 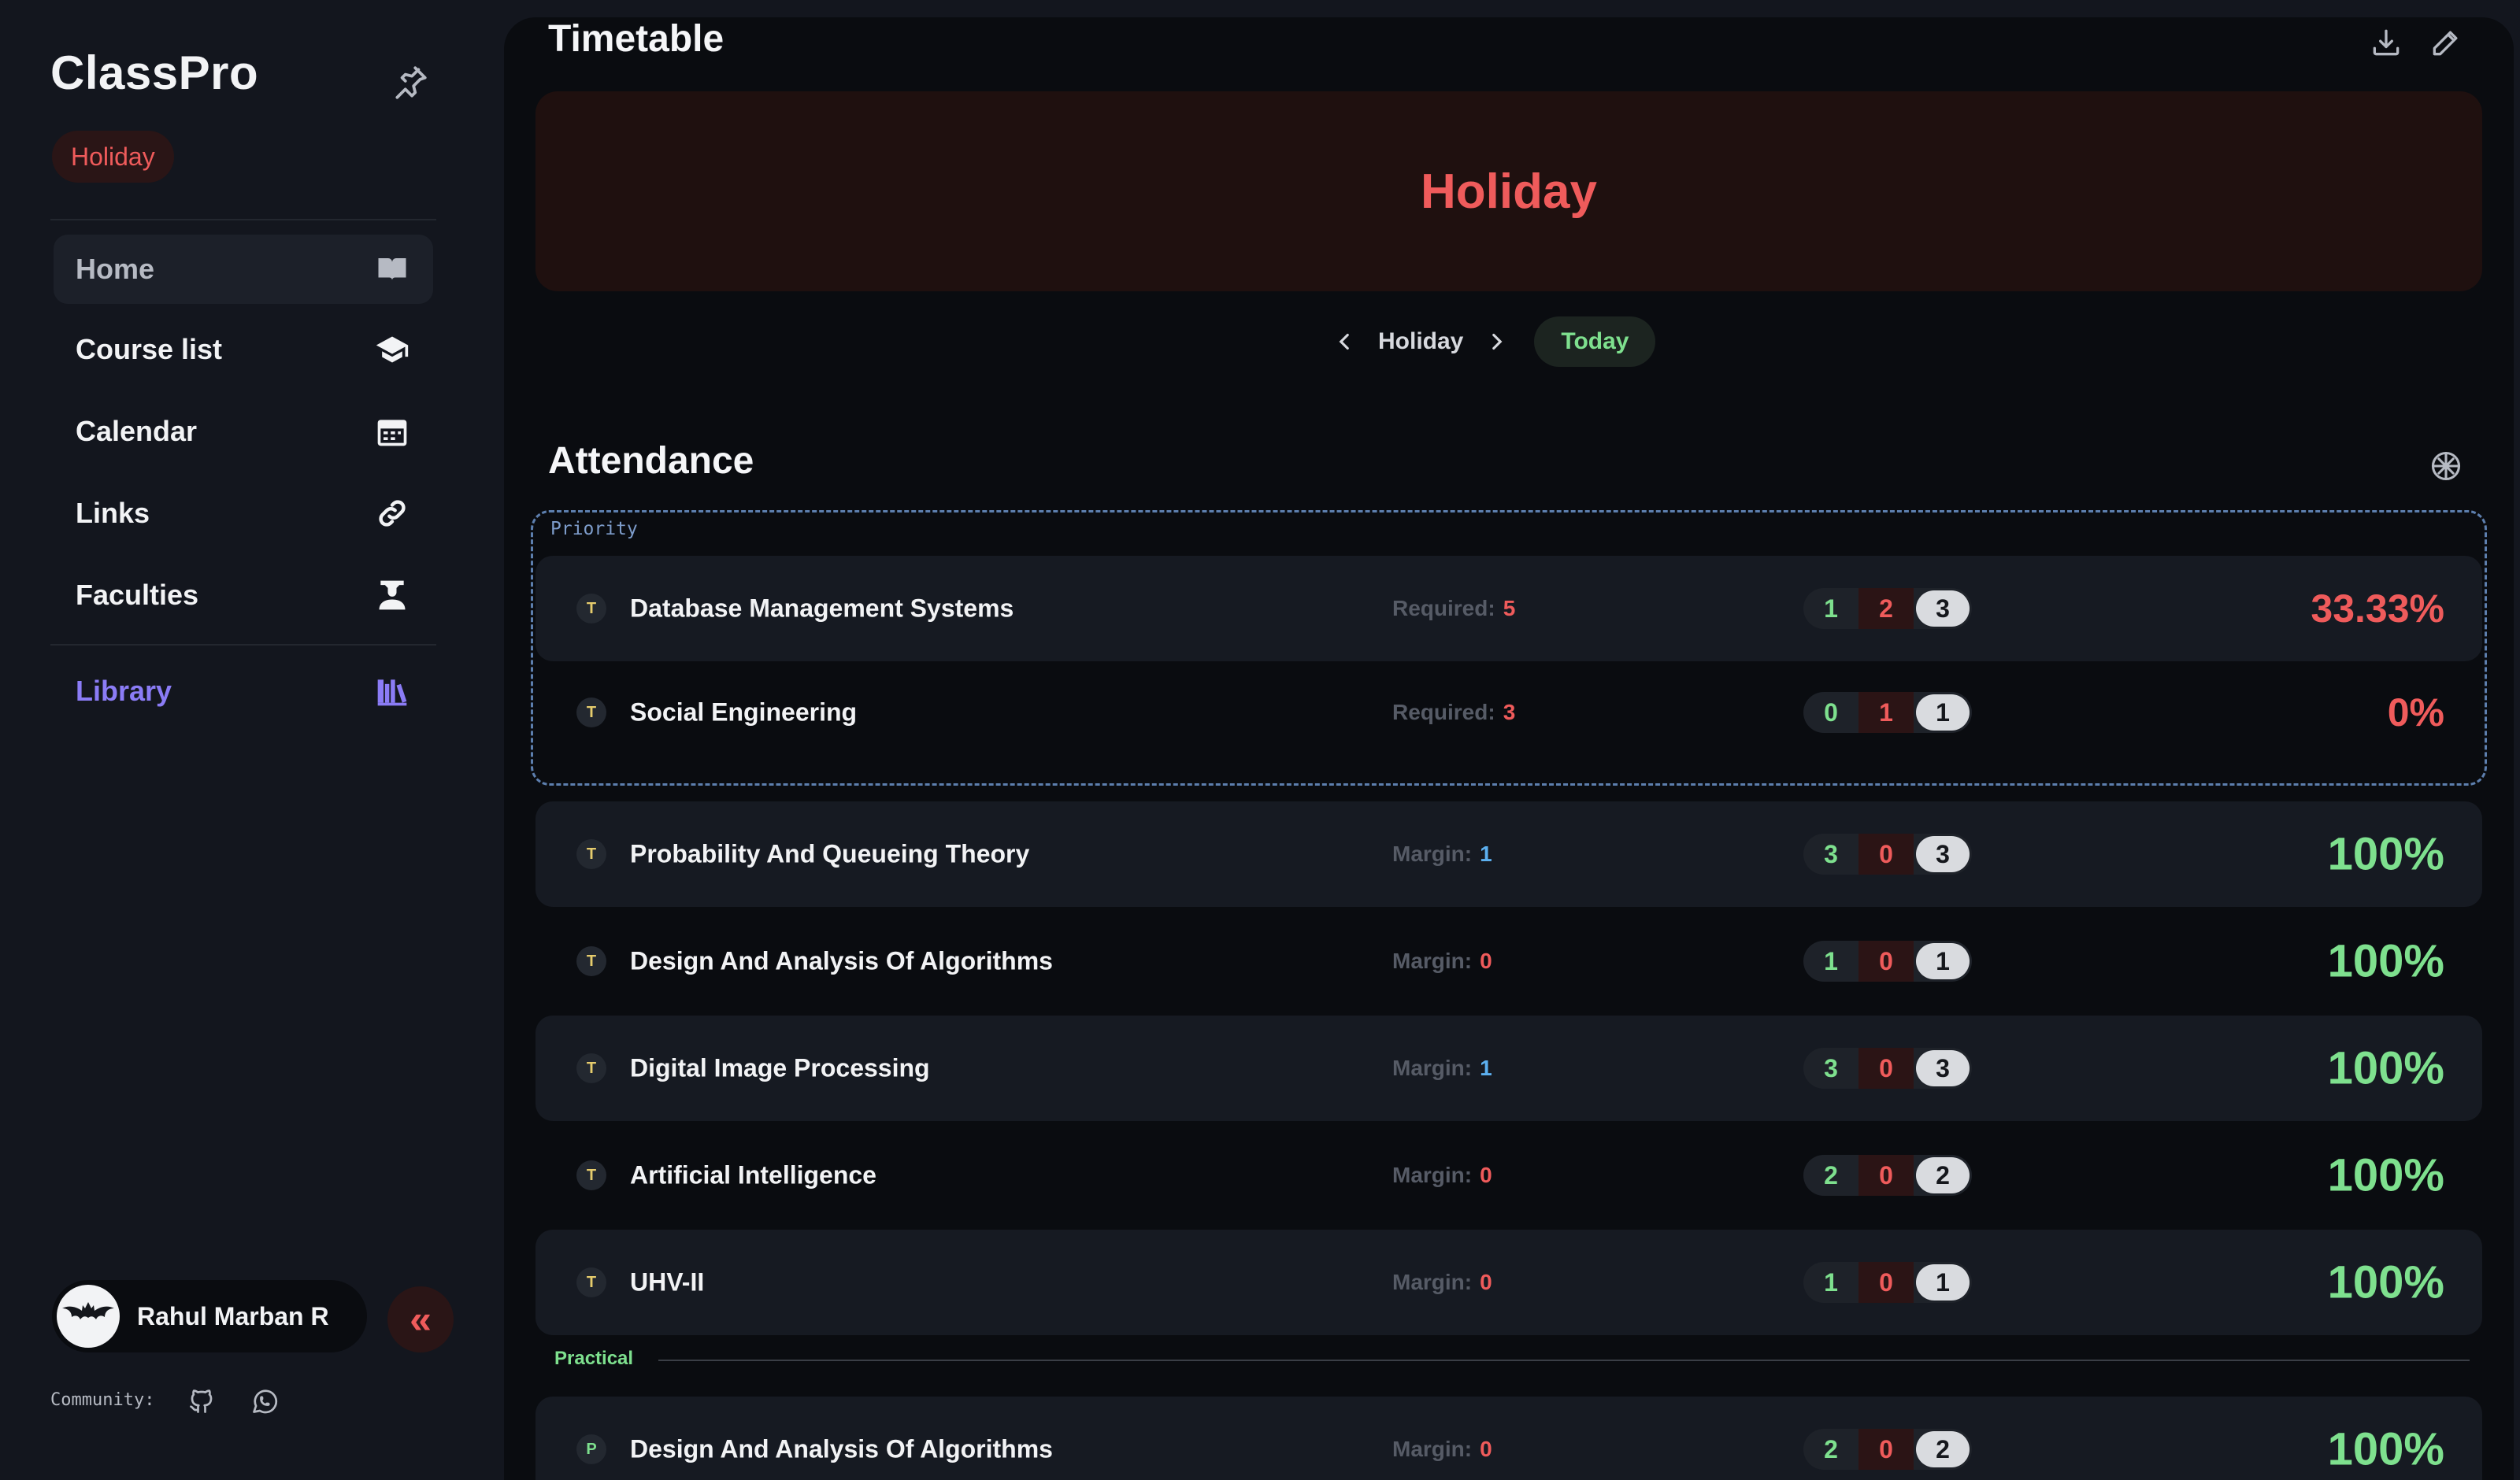 What do you see at coordinates (115, 269) in the screenshot?
I see `nav-item-label: Home` at bounding box center [115, 269].